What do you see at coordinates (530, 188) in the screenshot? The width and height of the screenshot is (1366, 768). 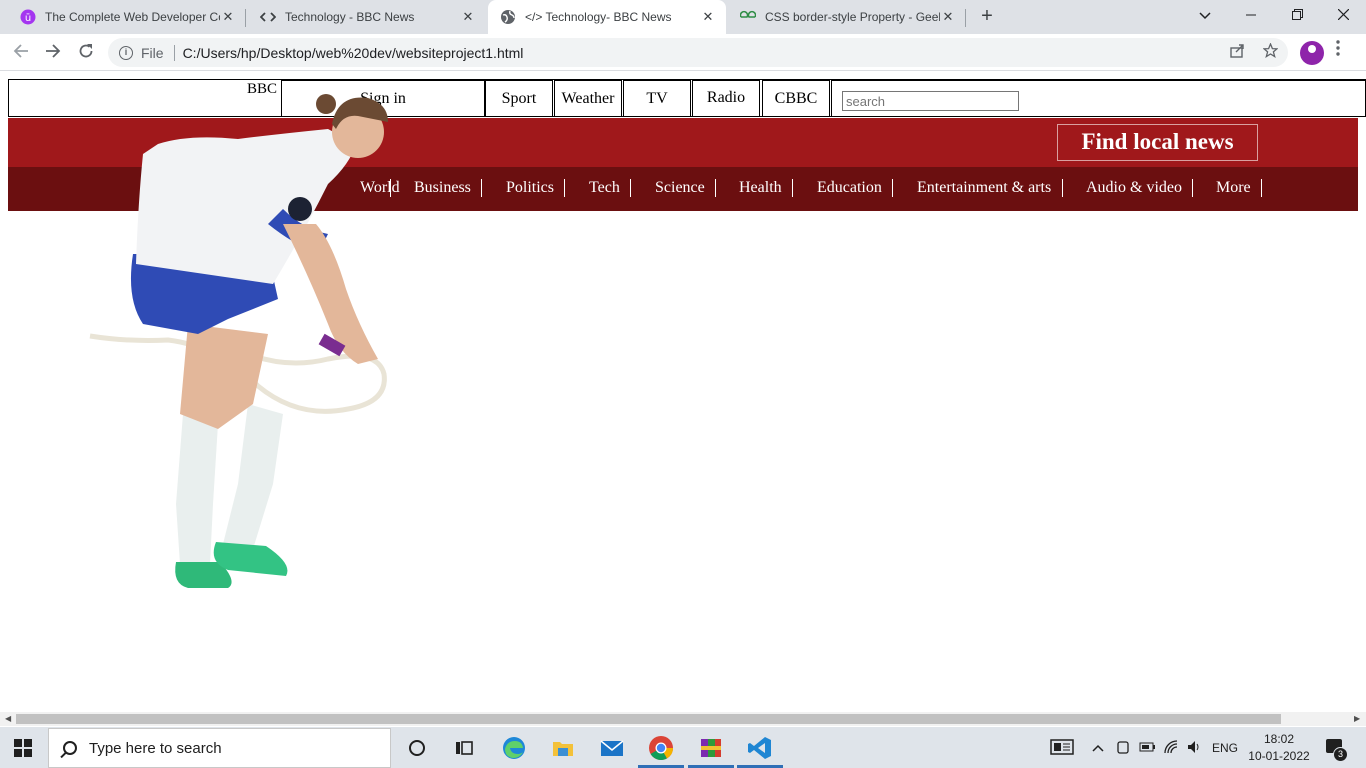 I see `section-link-politics: Politics` at bounding box center [530, 188].